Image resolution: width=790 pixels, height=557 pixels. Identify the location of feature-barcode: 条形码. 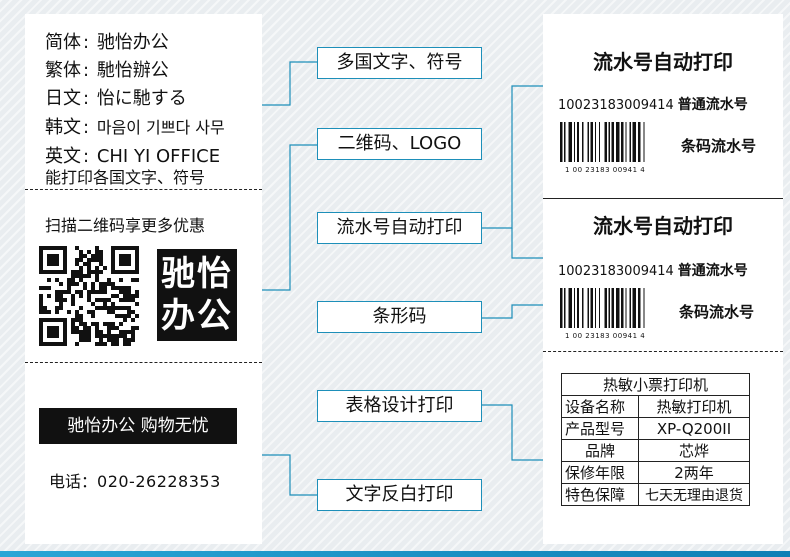
(399, 317).